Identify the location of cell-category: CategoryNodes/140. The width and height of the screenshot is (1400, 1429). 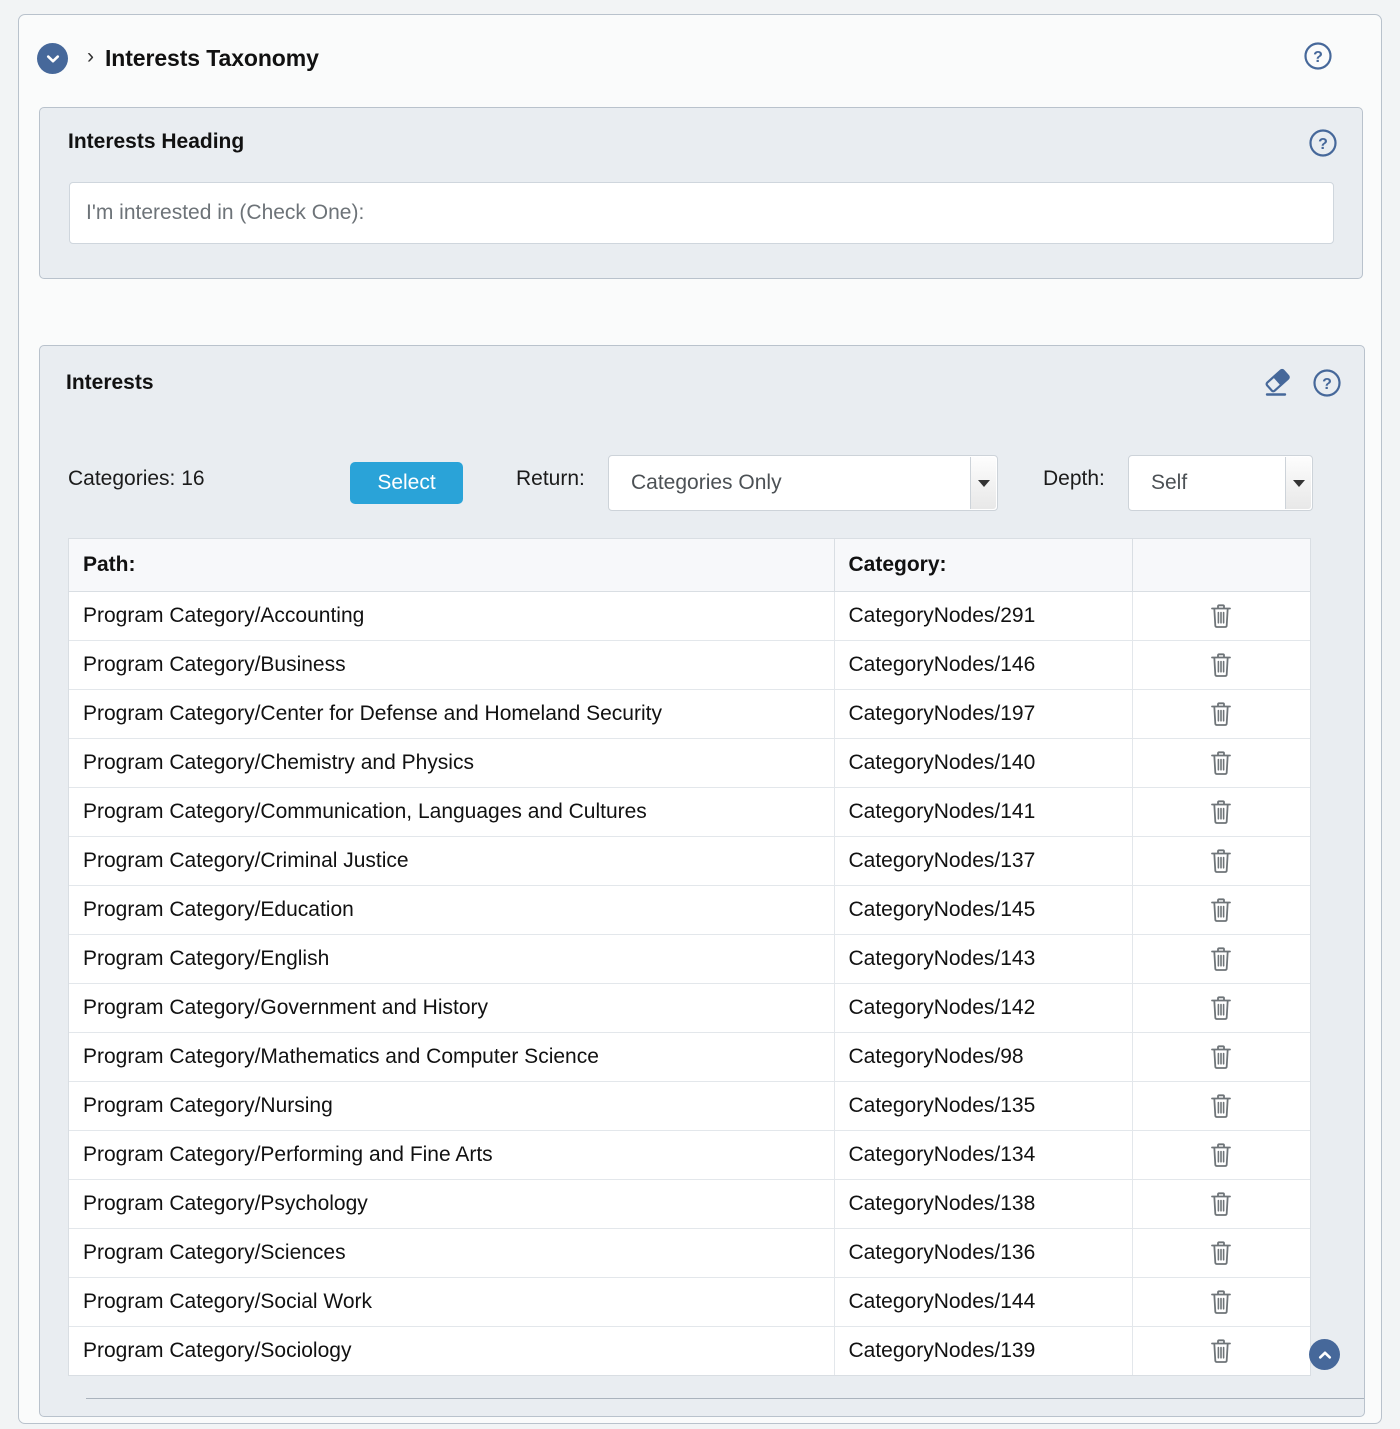
(983, 763).